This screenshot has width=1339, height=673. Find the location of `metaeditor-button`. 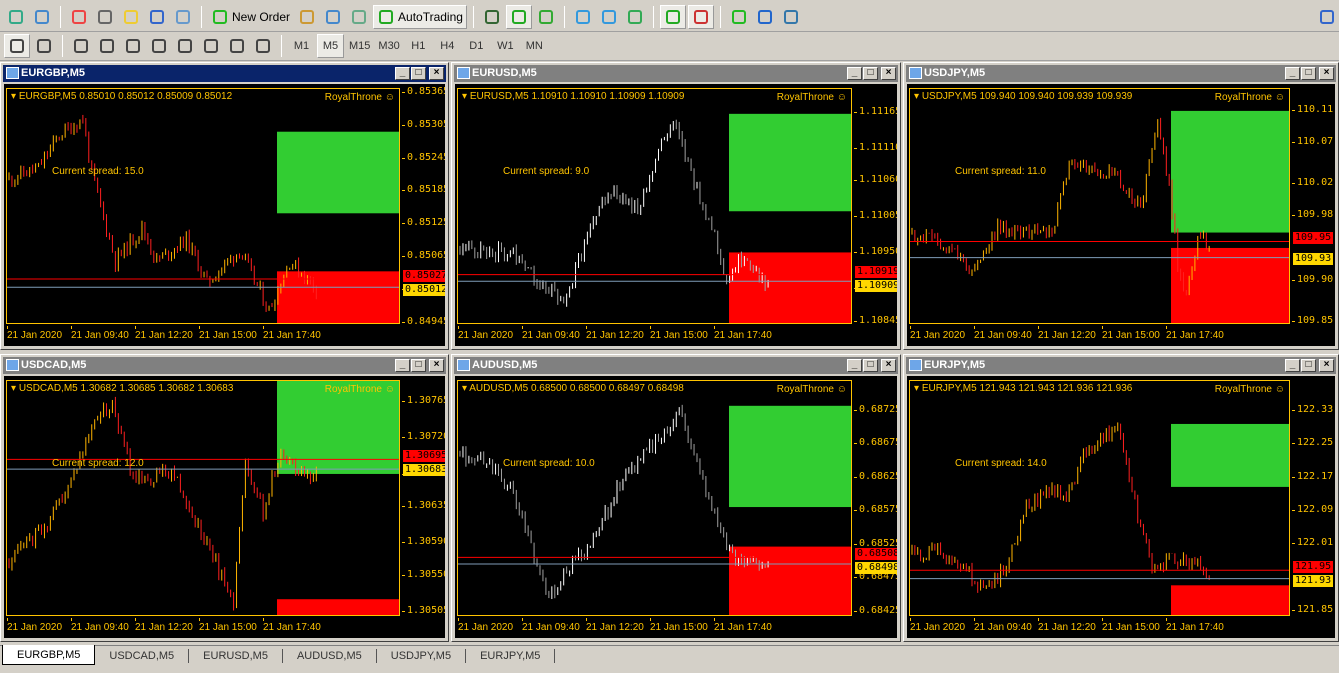

metaeditor-button is located at coordinates (307, 17).